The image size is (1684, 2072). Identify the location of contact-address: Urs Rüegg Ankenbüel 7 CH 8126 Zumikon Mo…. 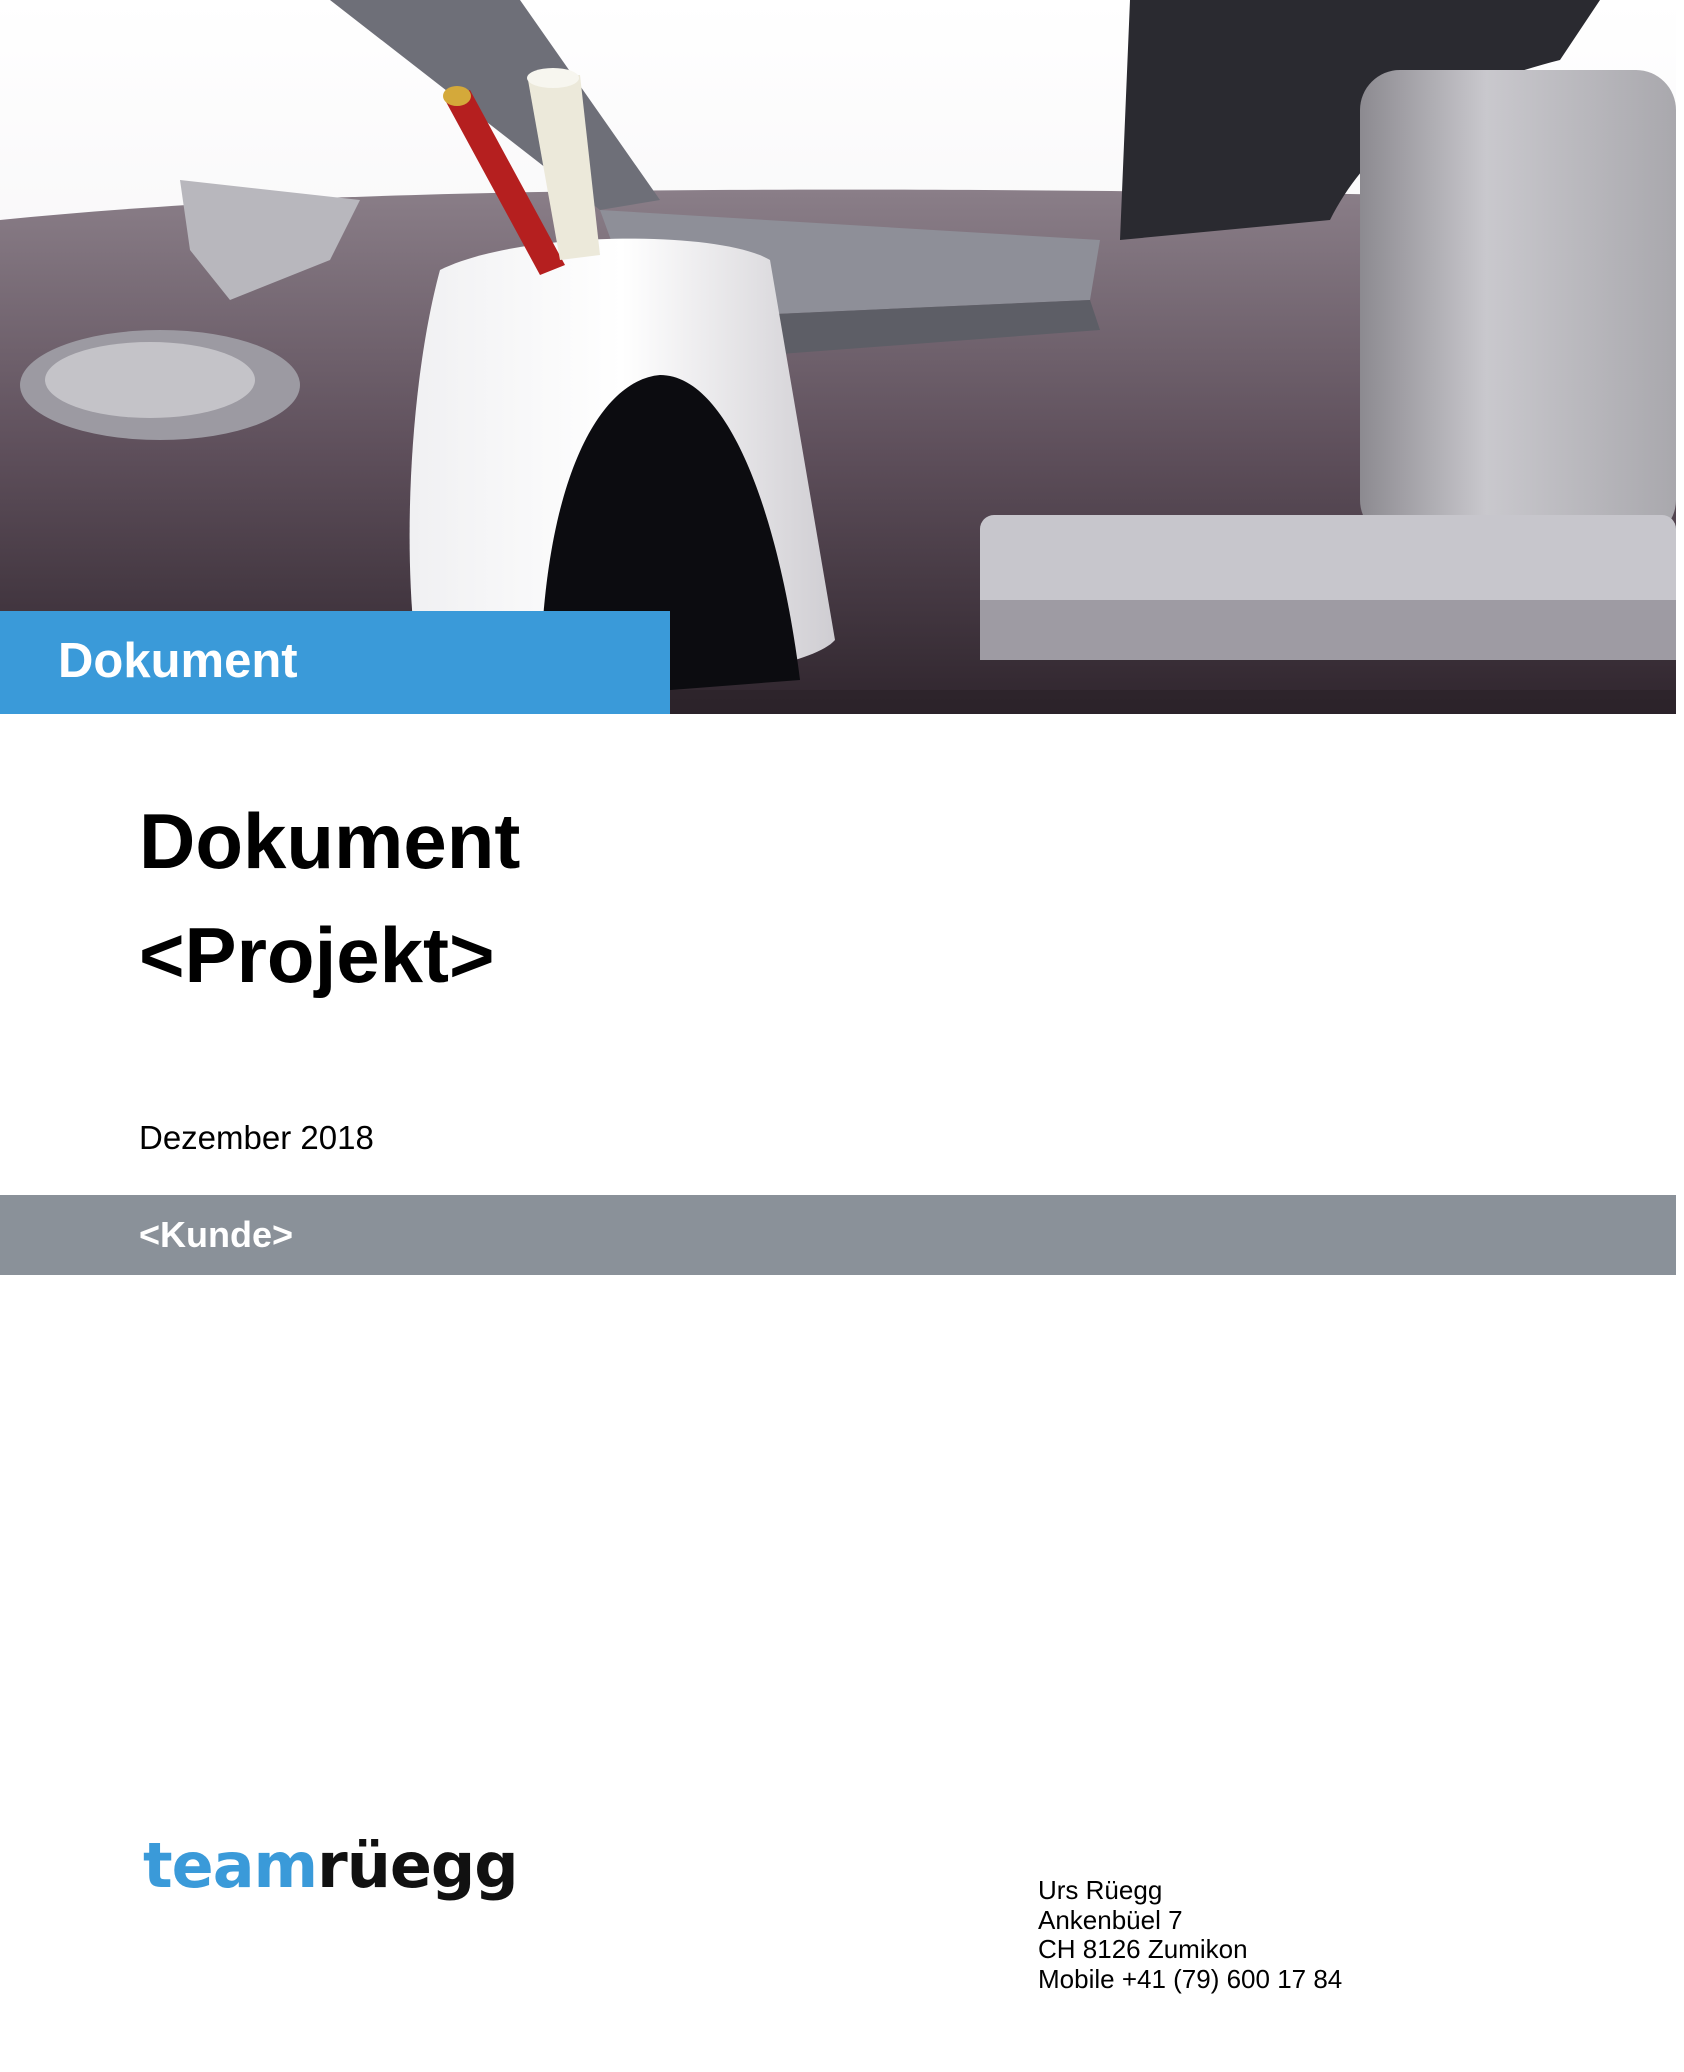
(1190, 1934).